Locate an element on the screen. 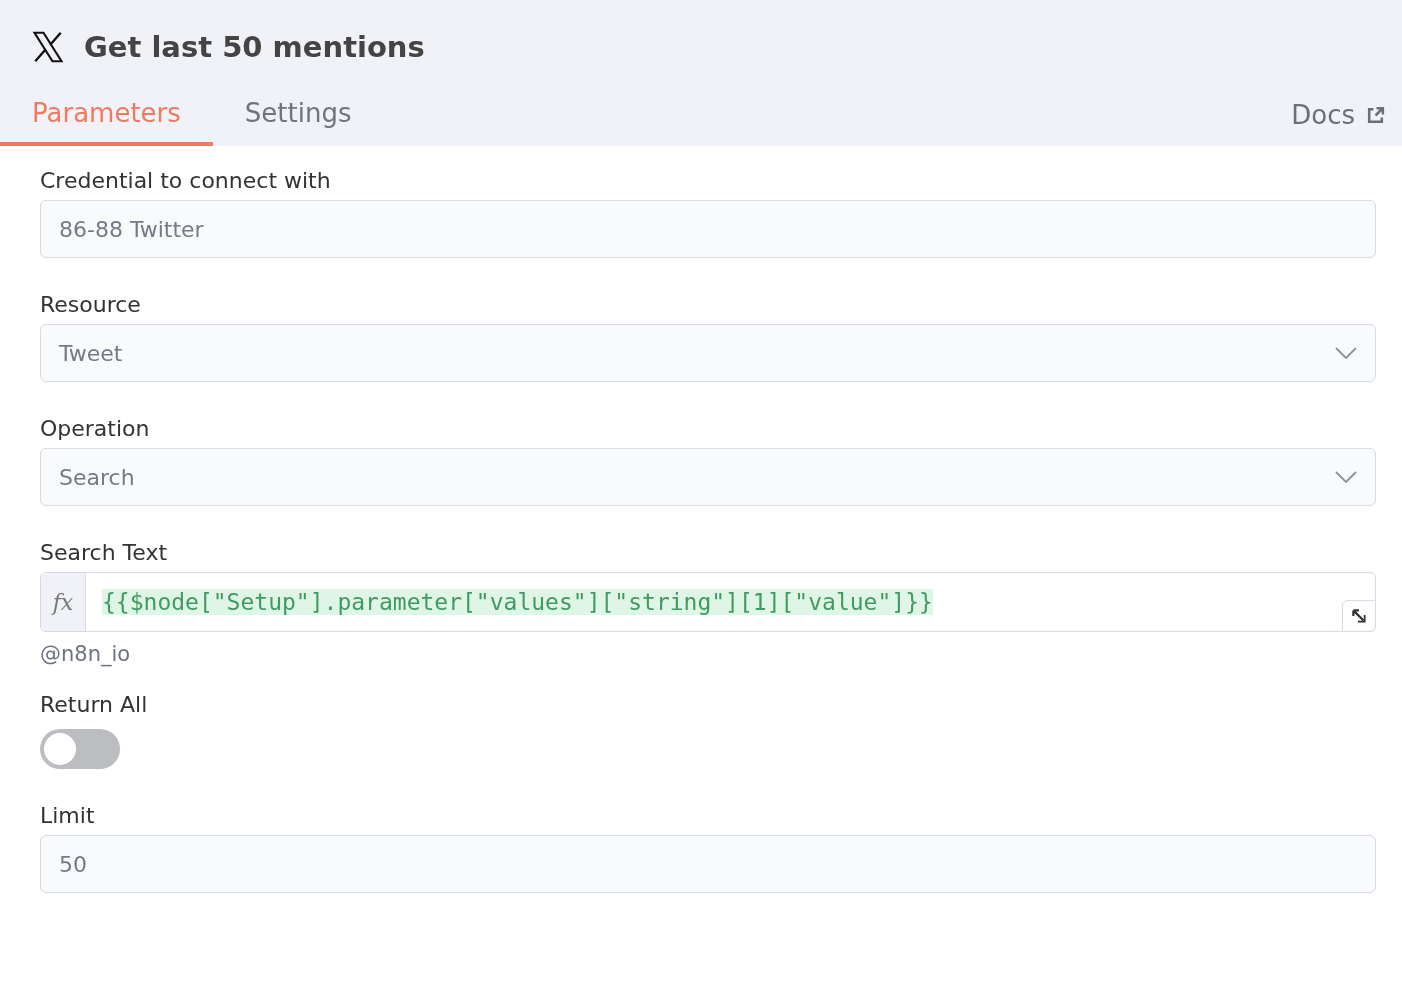 This screenshot has height=982, width=1402. select-field: Tweet is located at coordinates (708, 353).